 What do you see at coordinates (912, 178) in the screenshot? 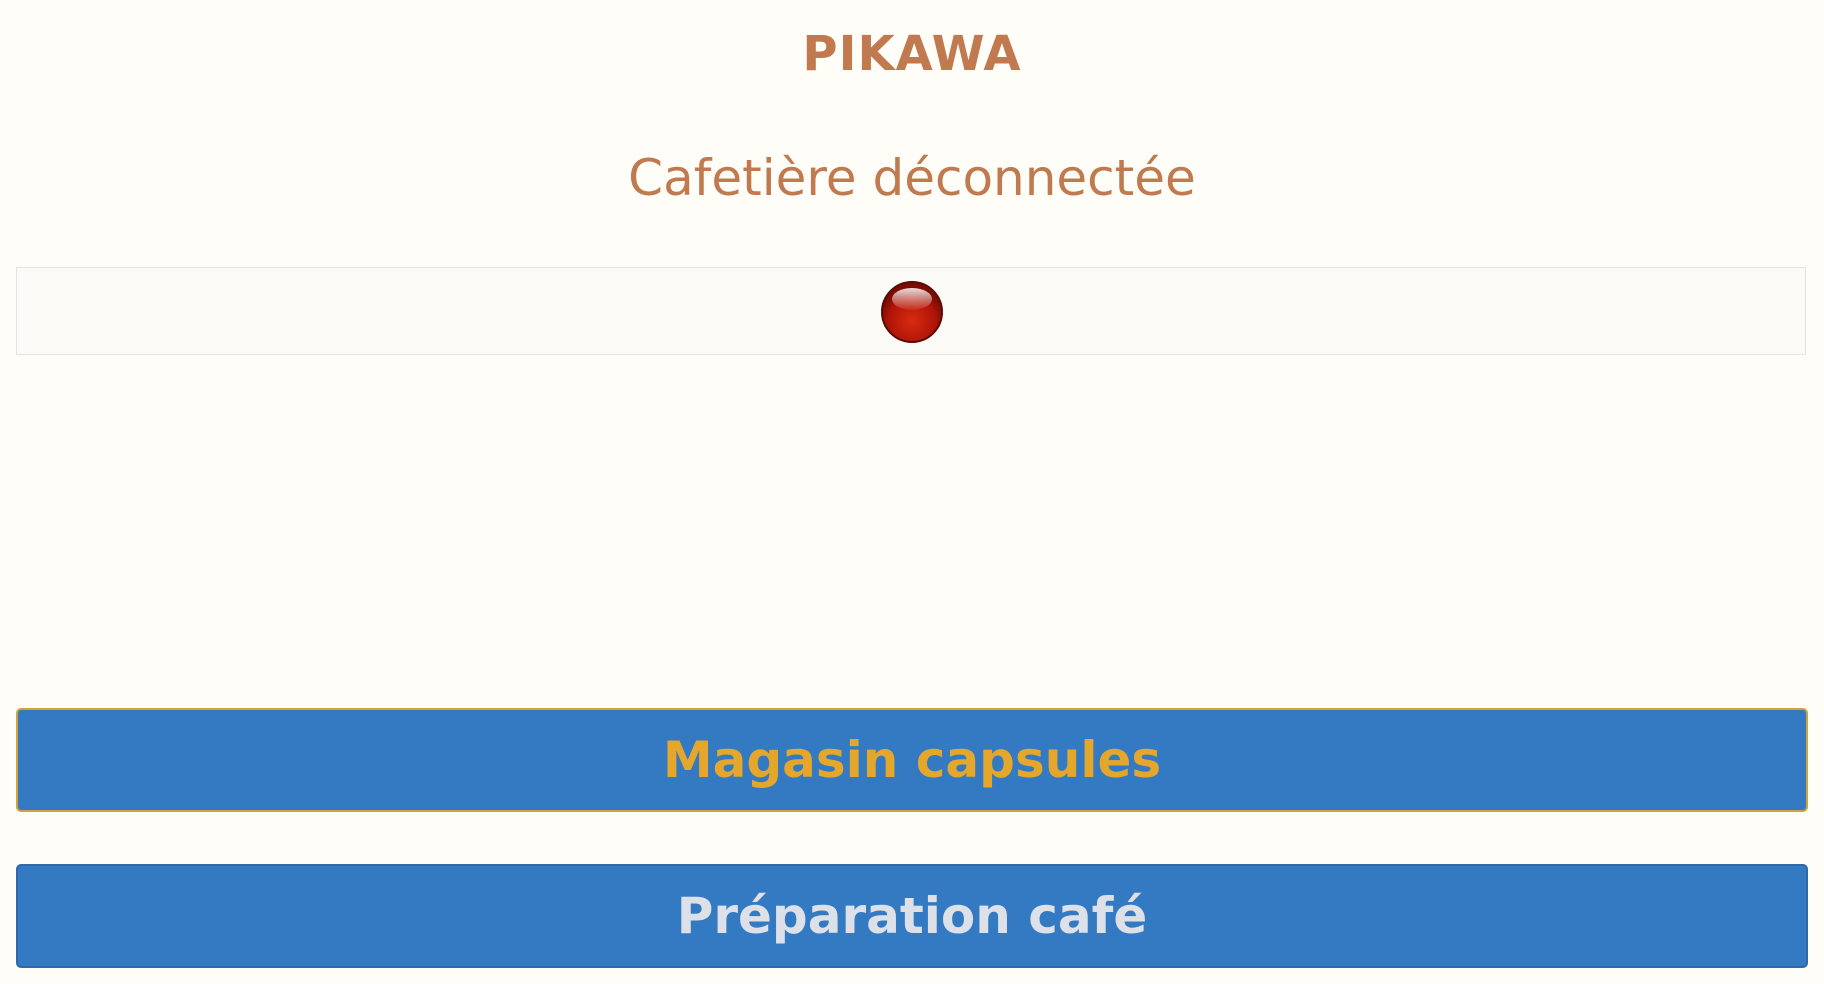
I see `connection-status-text: Cafetière déconnectée` at bounding box center [912, 178].